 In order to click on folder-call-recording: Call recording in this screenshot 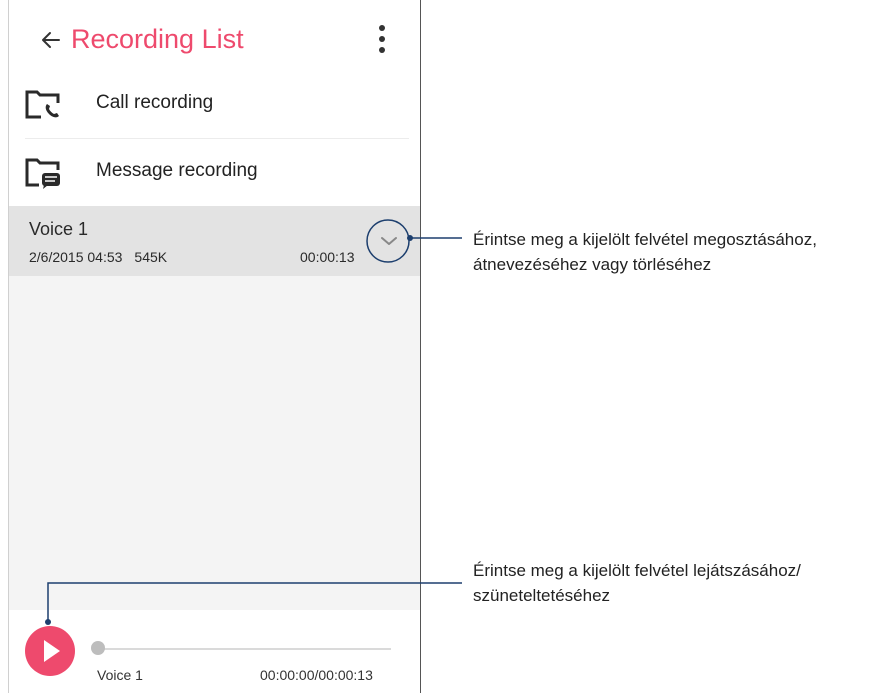, I will do `click(209, 104)`.